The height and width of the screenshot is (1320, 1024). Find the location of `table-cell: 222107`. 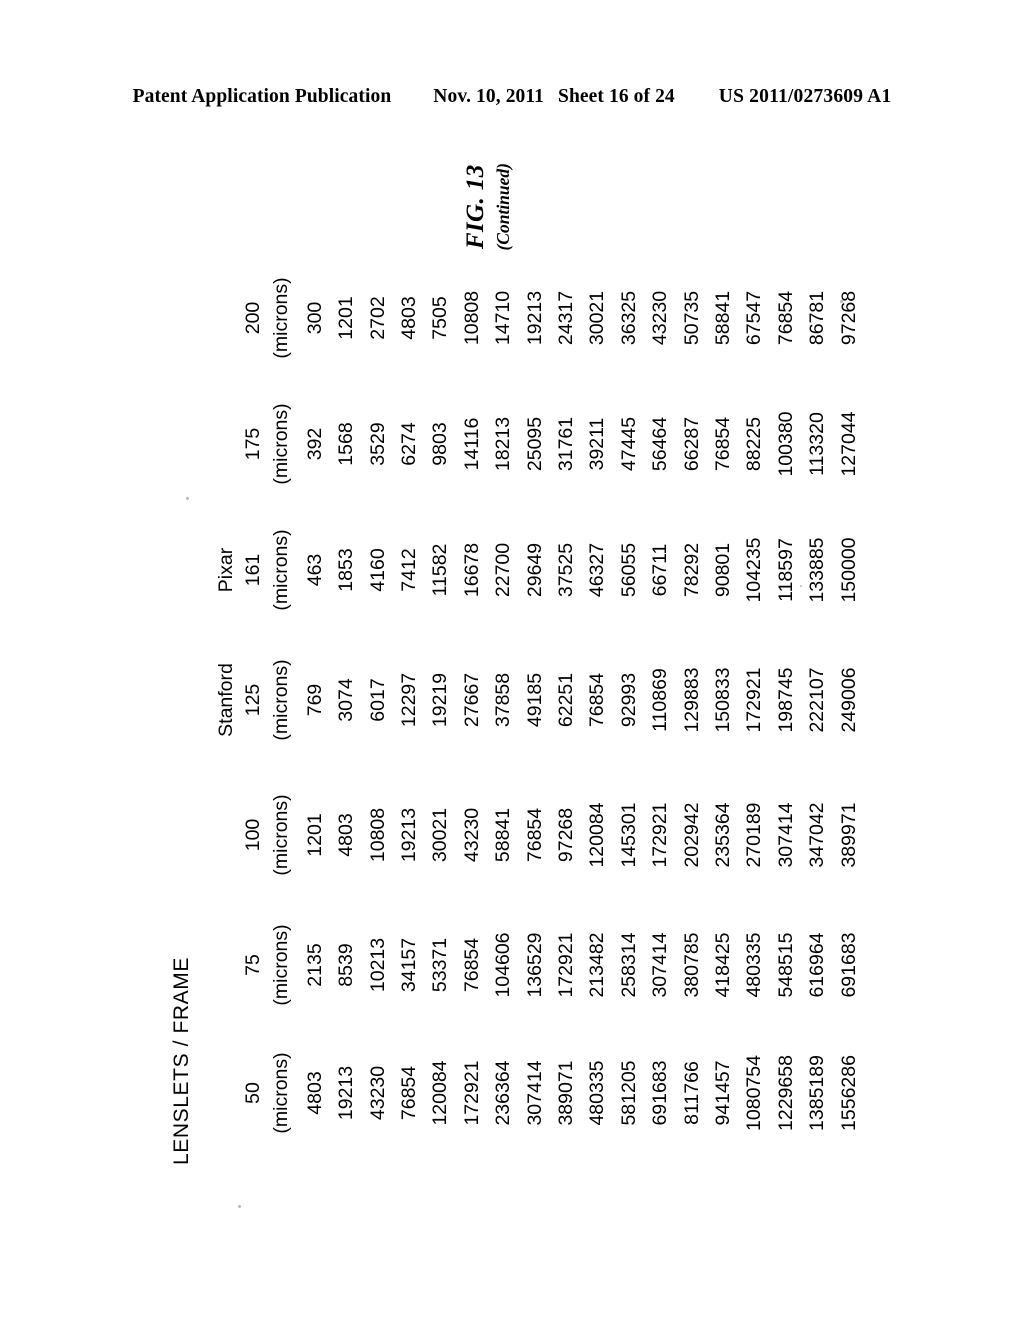

table-cell: 222107 is located at coordinates (817, 700).